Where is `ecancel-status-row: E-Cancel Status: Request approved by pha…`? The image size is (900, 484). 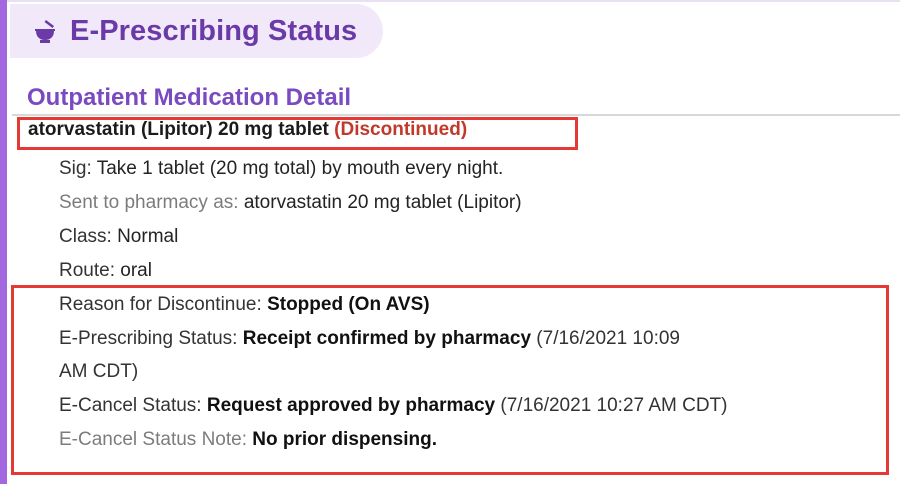
ecancel-status-row: E-Cancel Status: Request approved by pha… is located at coordinates (393, 406).